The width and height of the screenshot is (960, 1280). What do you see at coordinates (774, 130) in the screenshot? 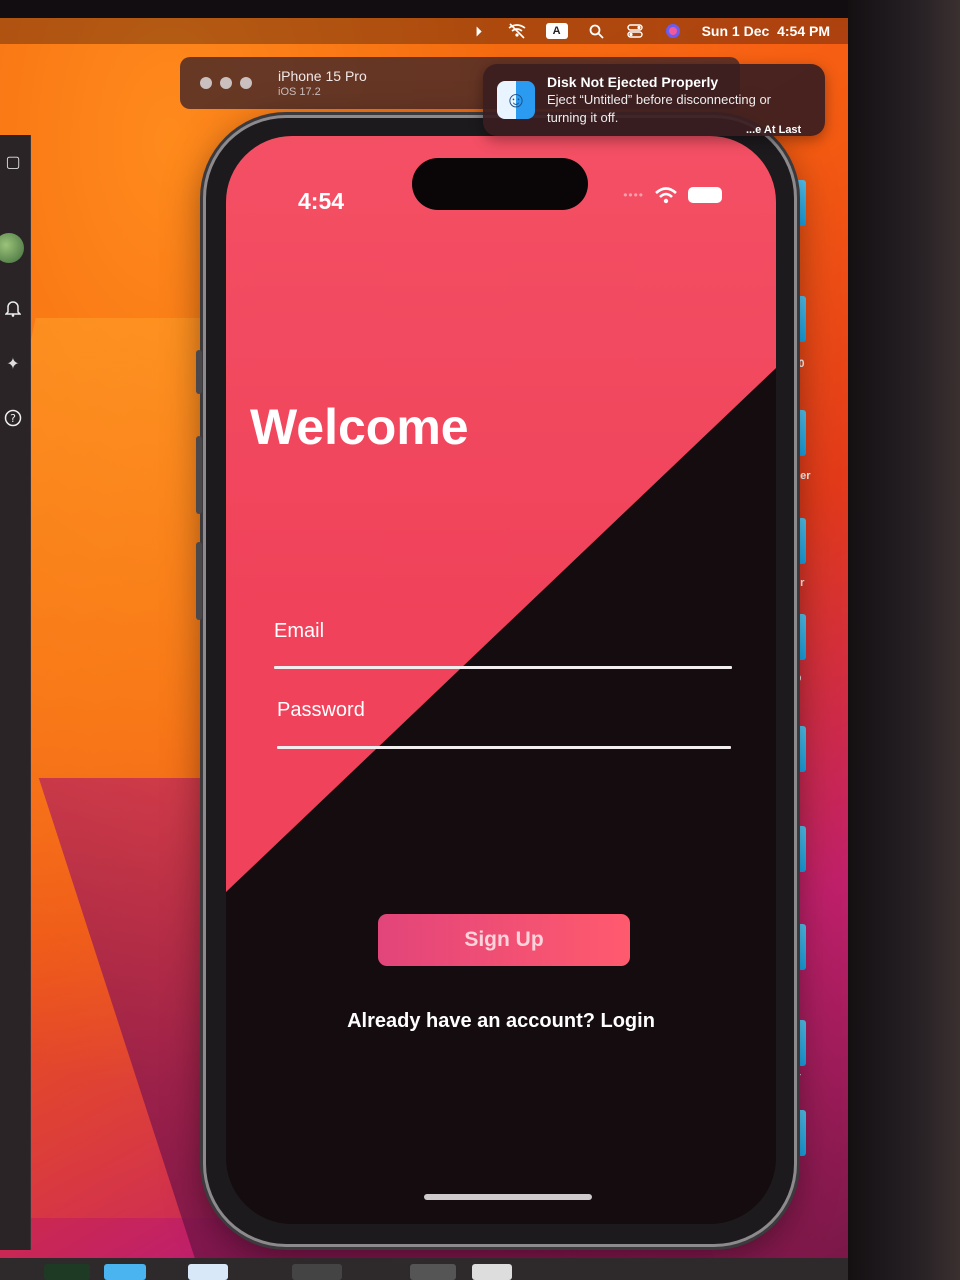
I see `desktop-file-label: ...e At Last` at bounding box center [774, 130].